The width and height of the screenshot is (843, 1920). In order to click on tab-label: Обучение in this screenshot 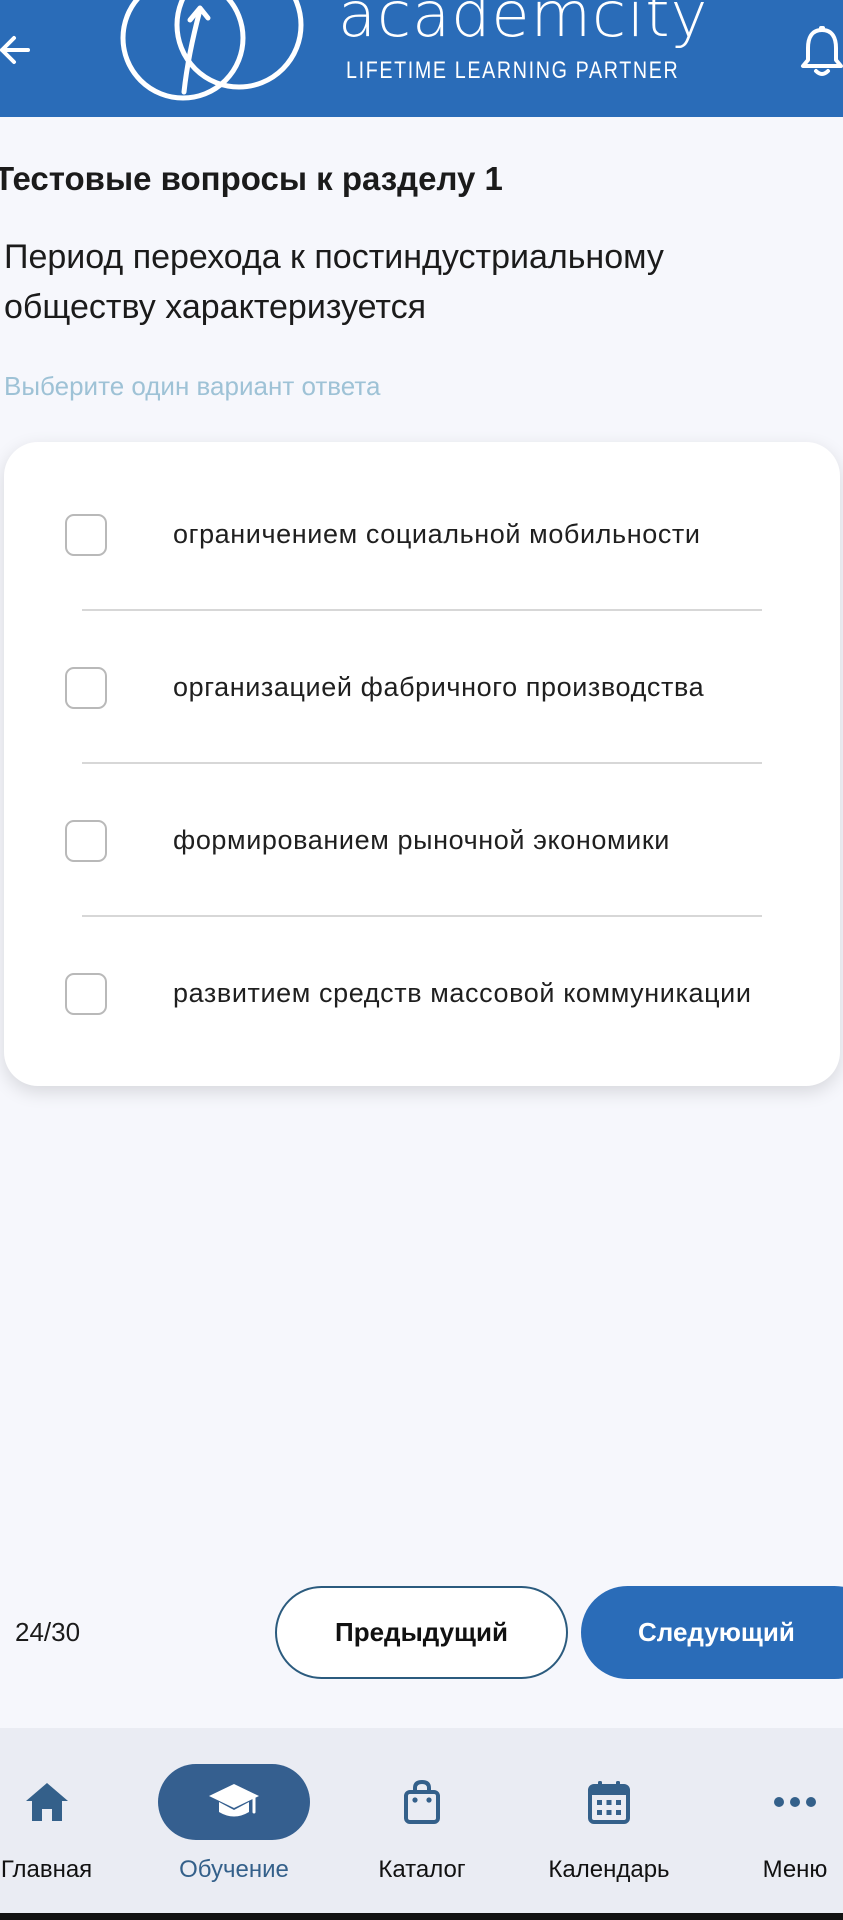, I will do `click(234, 1869)`.